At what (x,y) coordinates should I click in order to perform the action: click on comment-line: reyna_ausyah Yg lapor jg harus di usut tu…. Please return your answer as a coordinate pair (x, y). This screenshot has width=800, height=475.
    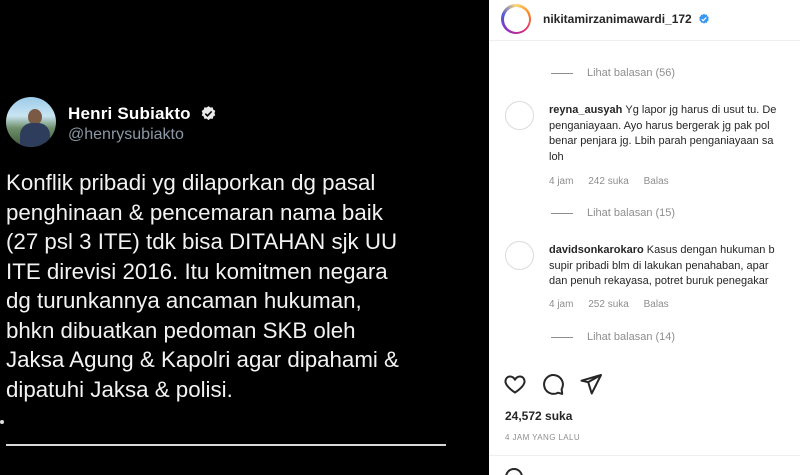
    Looking at the image, I should click on (674, 111).